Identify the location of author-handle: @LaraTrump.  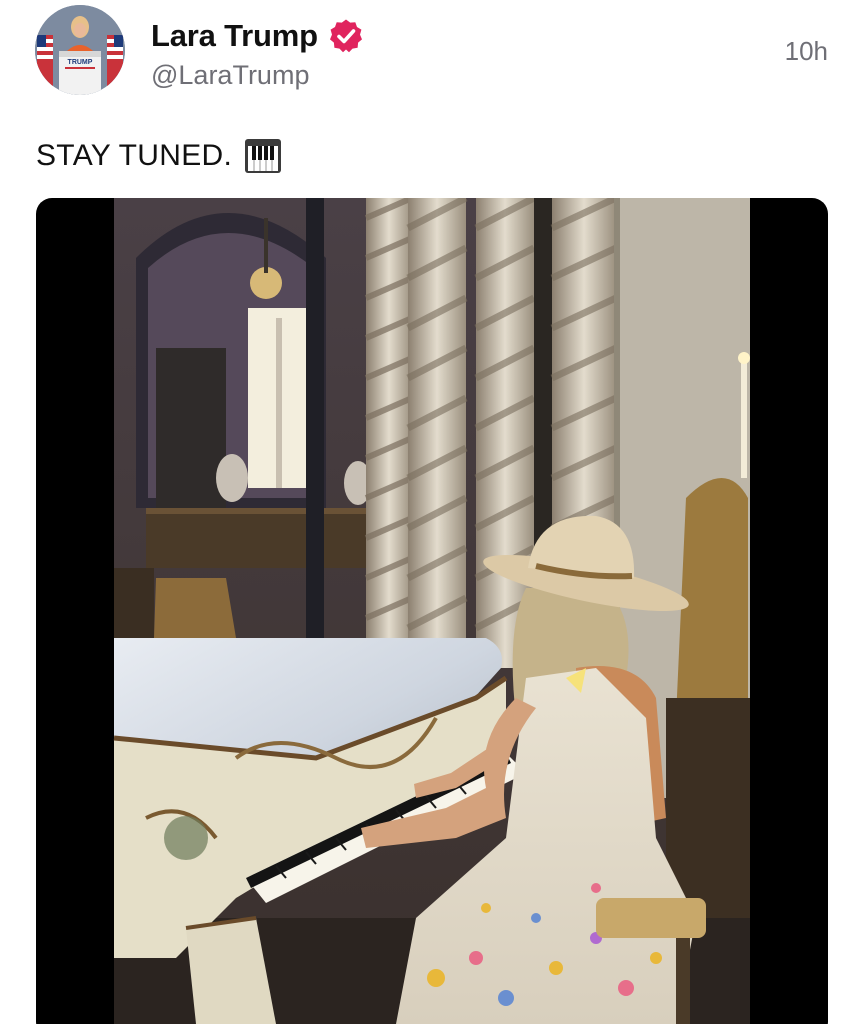
(230, 75).